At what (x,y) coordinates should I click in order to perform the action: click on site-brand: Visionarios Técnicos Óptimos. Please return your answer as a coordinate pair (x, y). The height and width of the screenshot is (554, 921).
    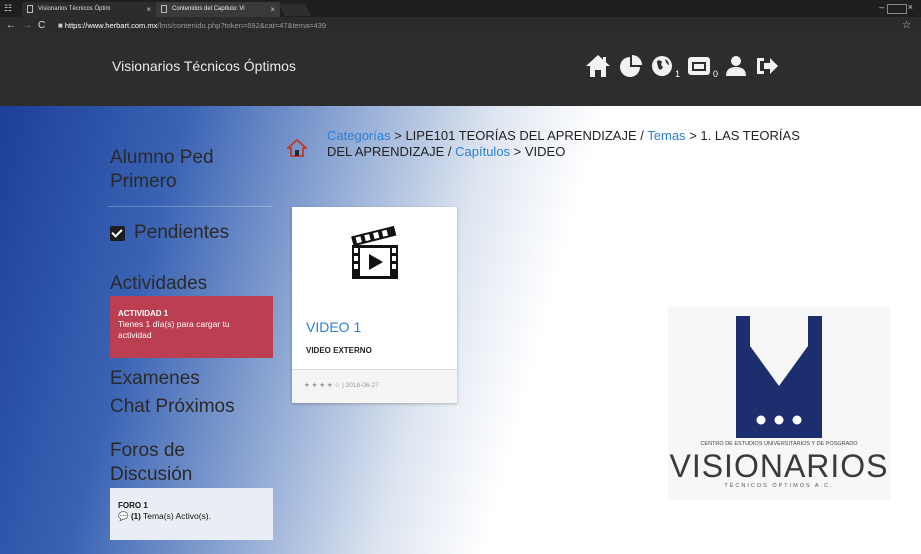
    Looking at the image, I should click on (204, 66).